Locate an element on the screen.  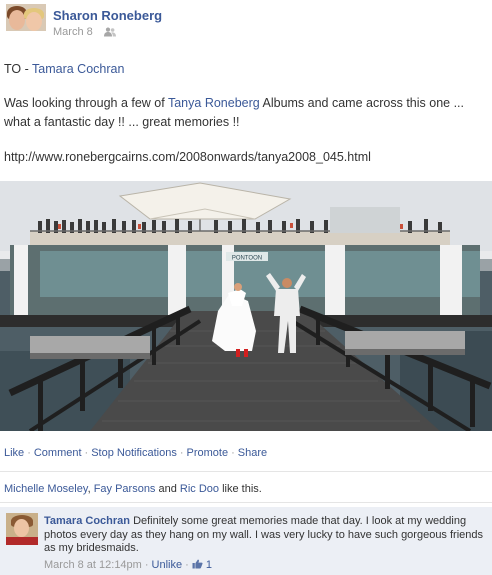
liker-link: Fay Parsons is located at coordinates (125, 489).